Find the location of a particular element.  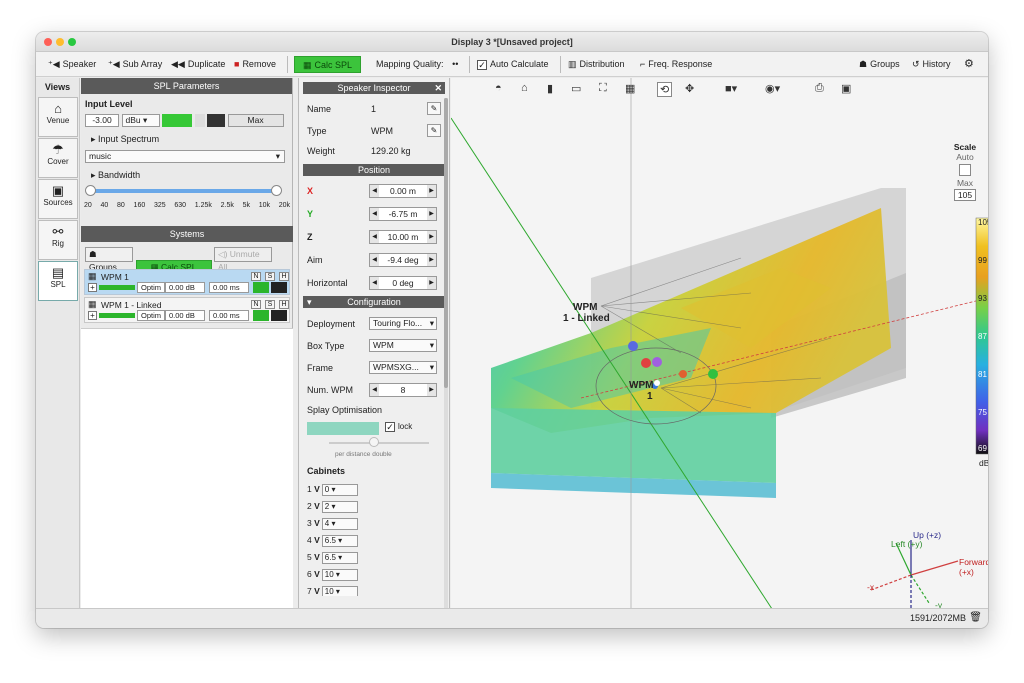

remove-button: ■ Remove is located at coordinates (255, 64).